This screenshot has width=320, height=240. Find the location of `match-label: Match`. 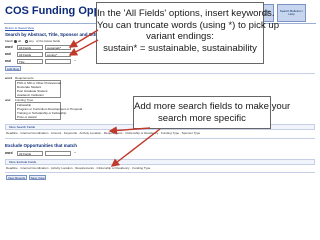

match-label: Match is located at coordinates (9, 41).